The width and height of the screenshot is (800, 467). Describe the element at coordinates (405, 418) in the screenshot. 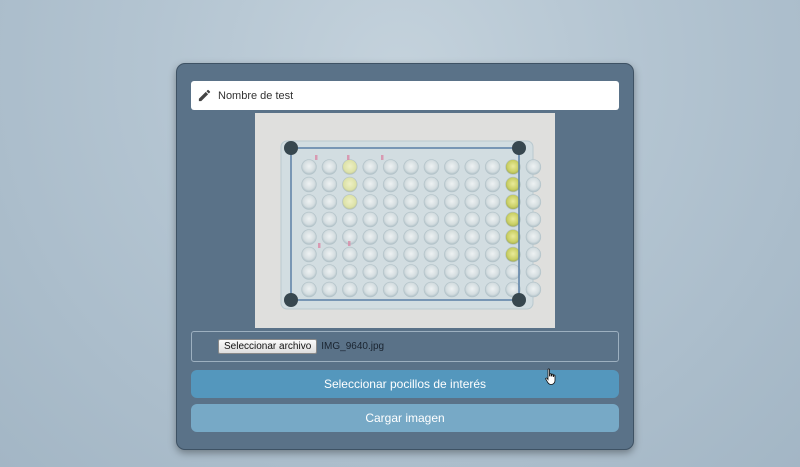

I see `load-image-button: Cargar imagen` at that location.